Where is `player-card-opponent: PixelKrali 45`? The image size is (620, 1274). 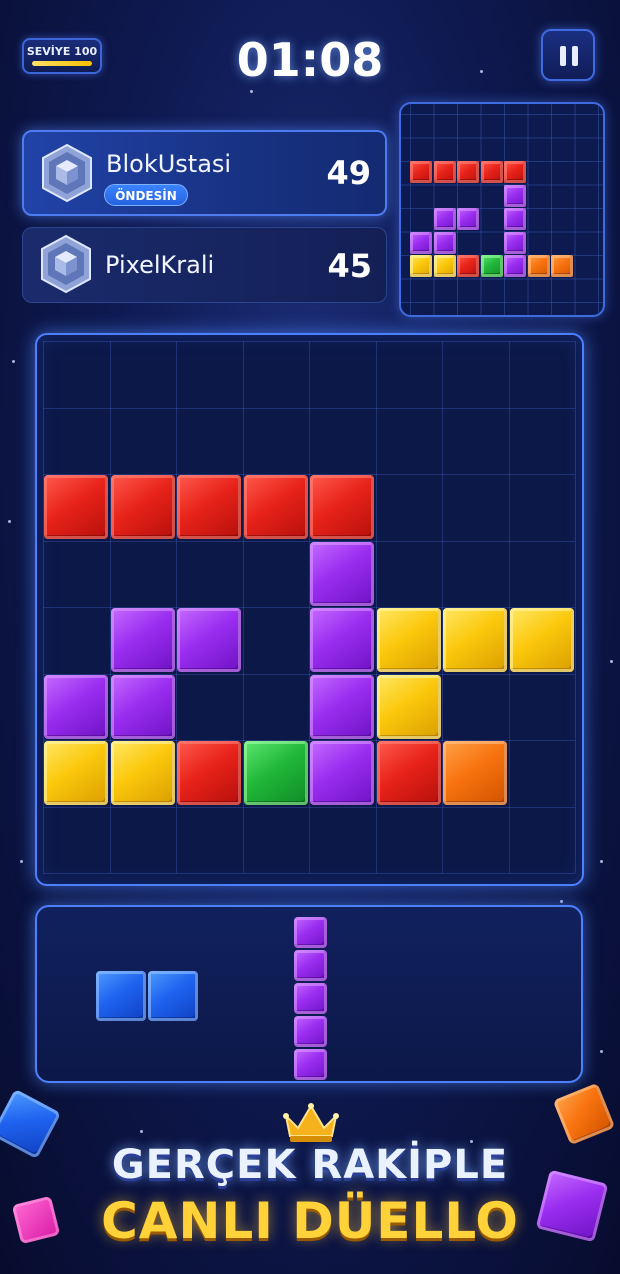
player-card-opponent: PixelKrali 45 is located at coordinates (204, 265).